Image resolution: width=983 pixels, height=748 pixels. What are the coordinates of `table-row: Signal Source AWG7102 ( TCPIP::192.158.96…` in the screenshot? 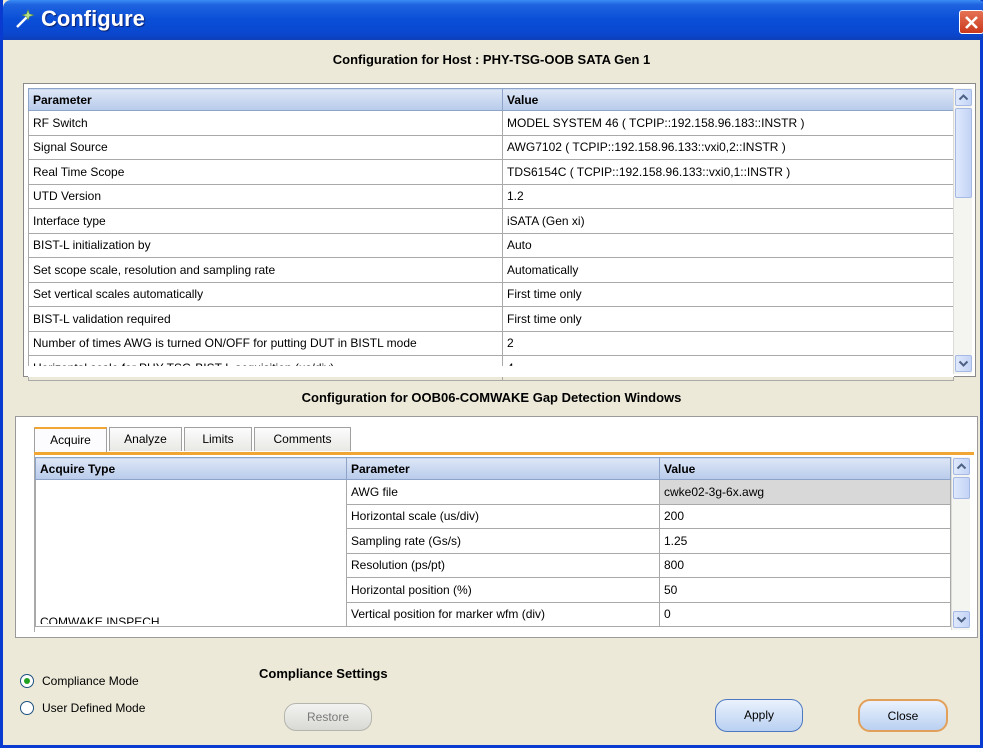 It's located at (491, 147).